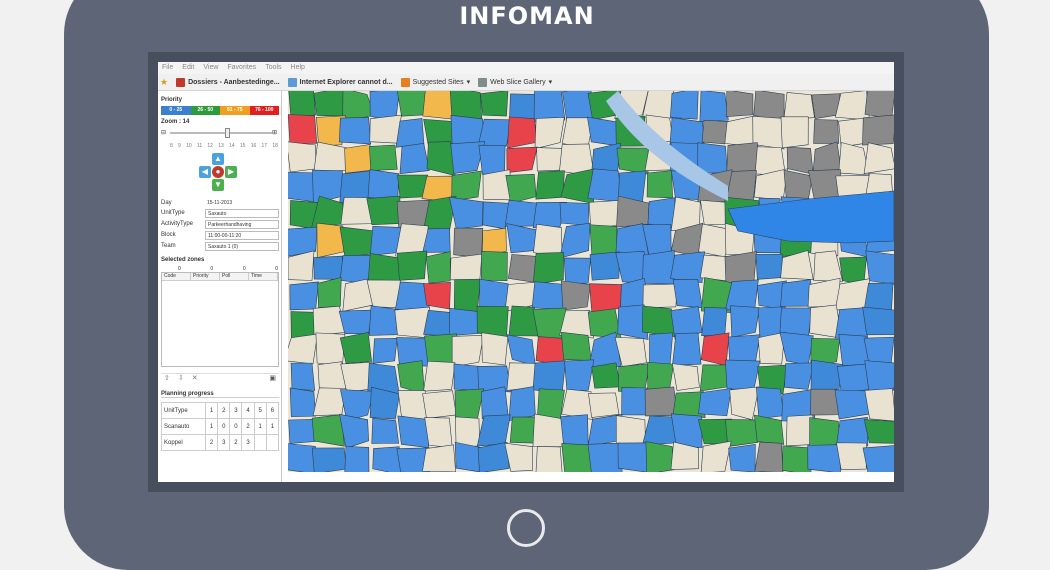 The height and width of the screenshot is (570, 1050). I want to click on favorite-web-slice: Web Slice Gallery ▾, so click(515, 82).